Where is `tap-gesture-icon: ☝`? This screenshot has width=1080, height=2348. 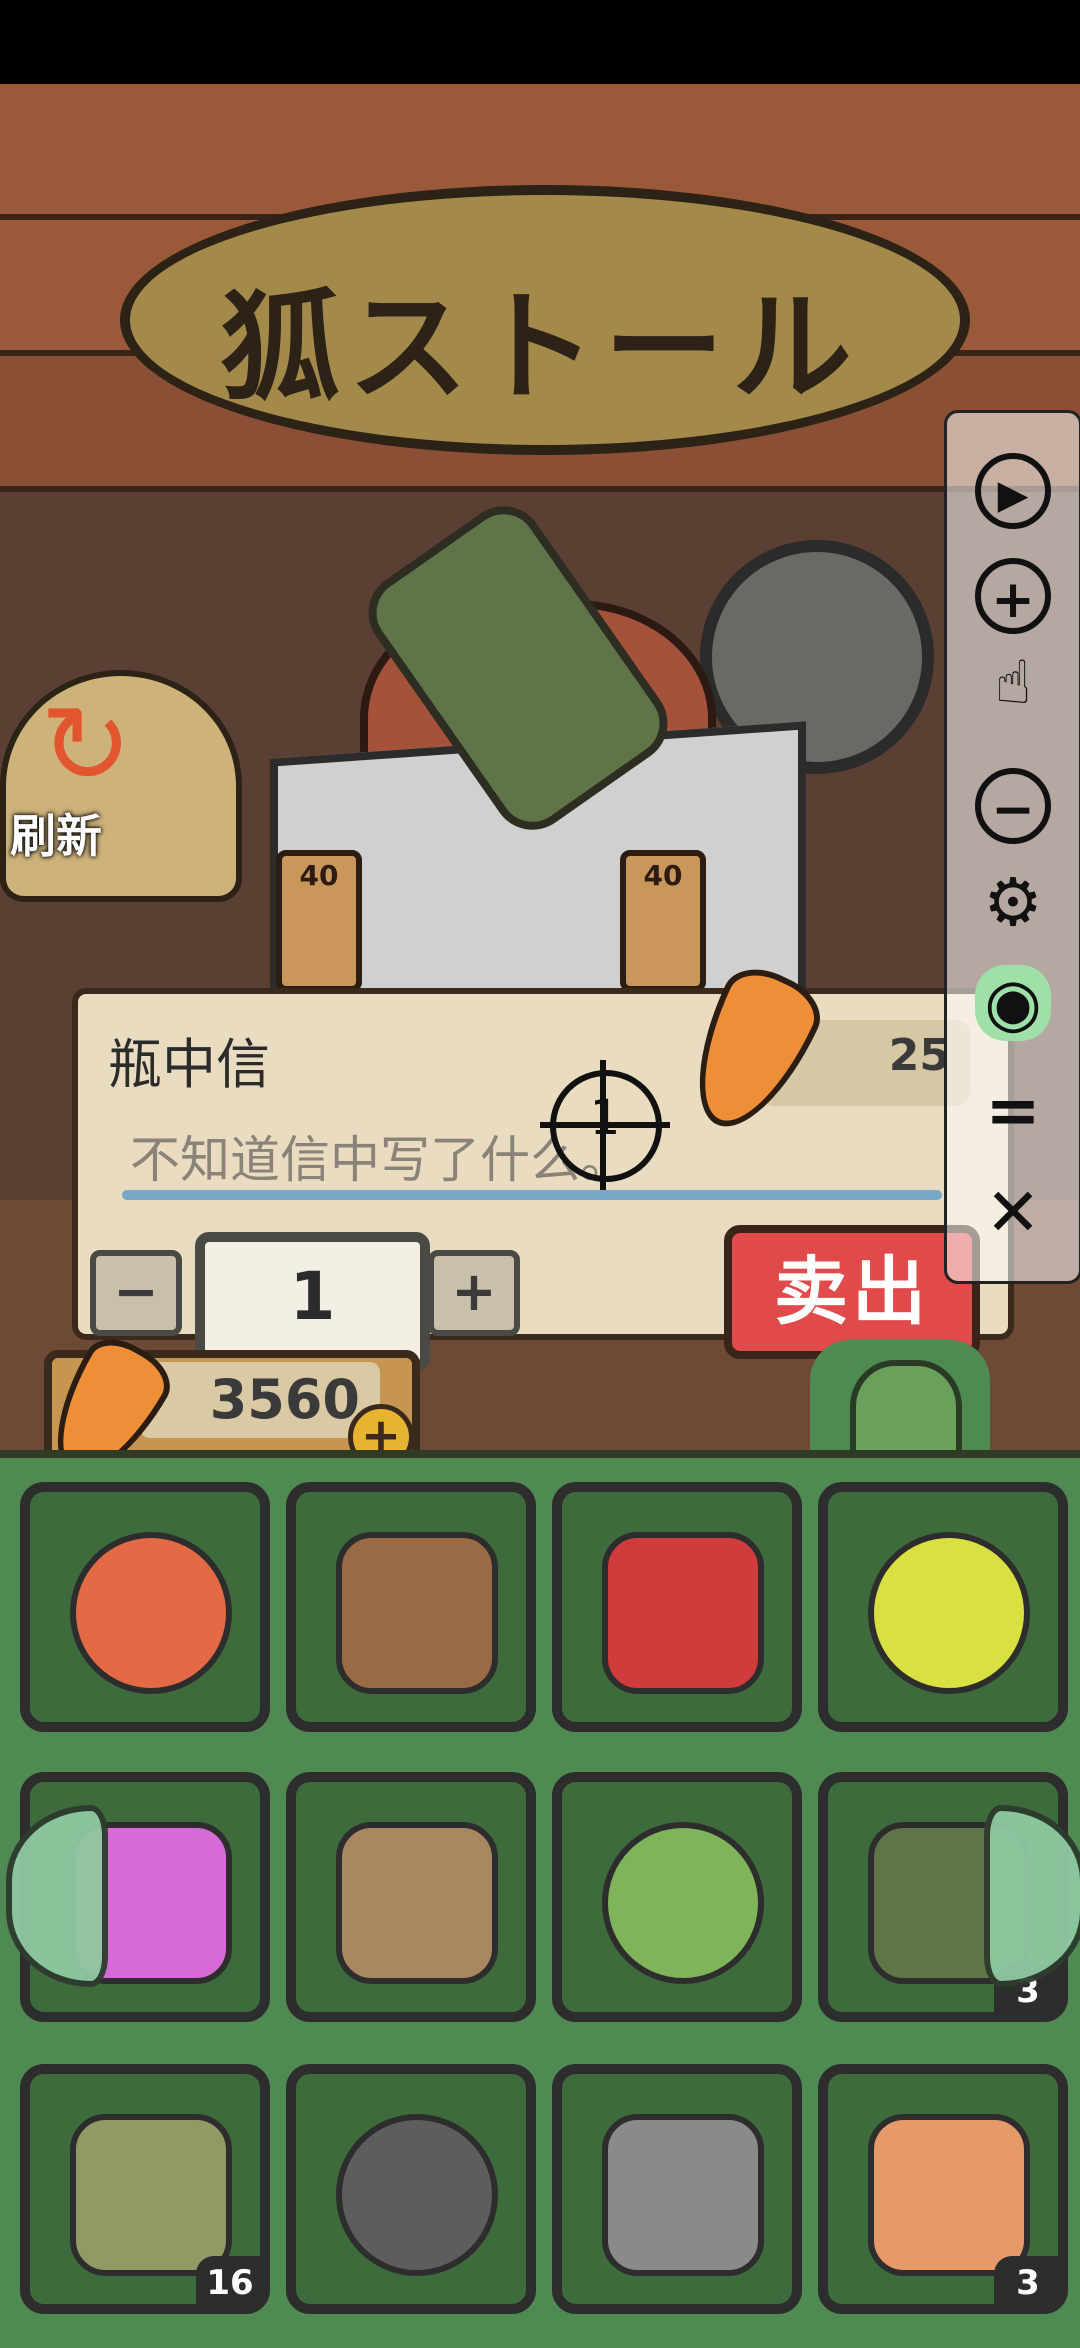 tap-gesture-icon: ☝ is located at coordinates (1013, 683).